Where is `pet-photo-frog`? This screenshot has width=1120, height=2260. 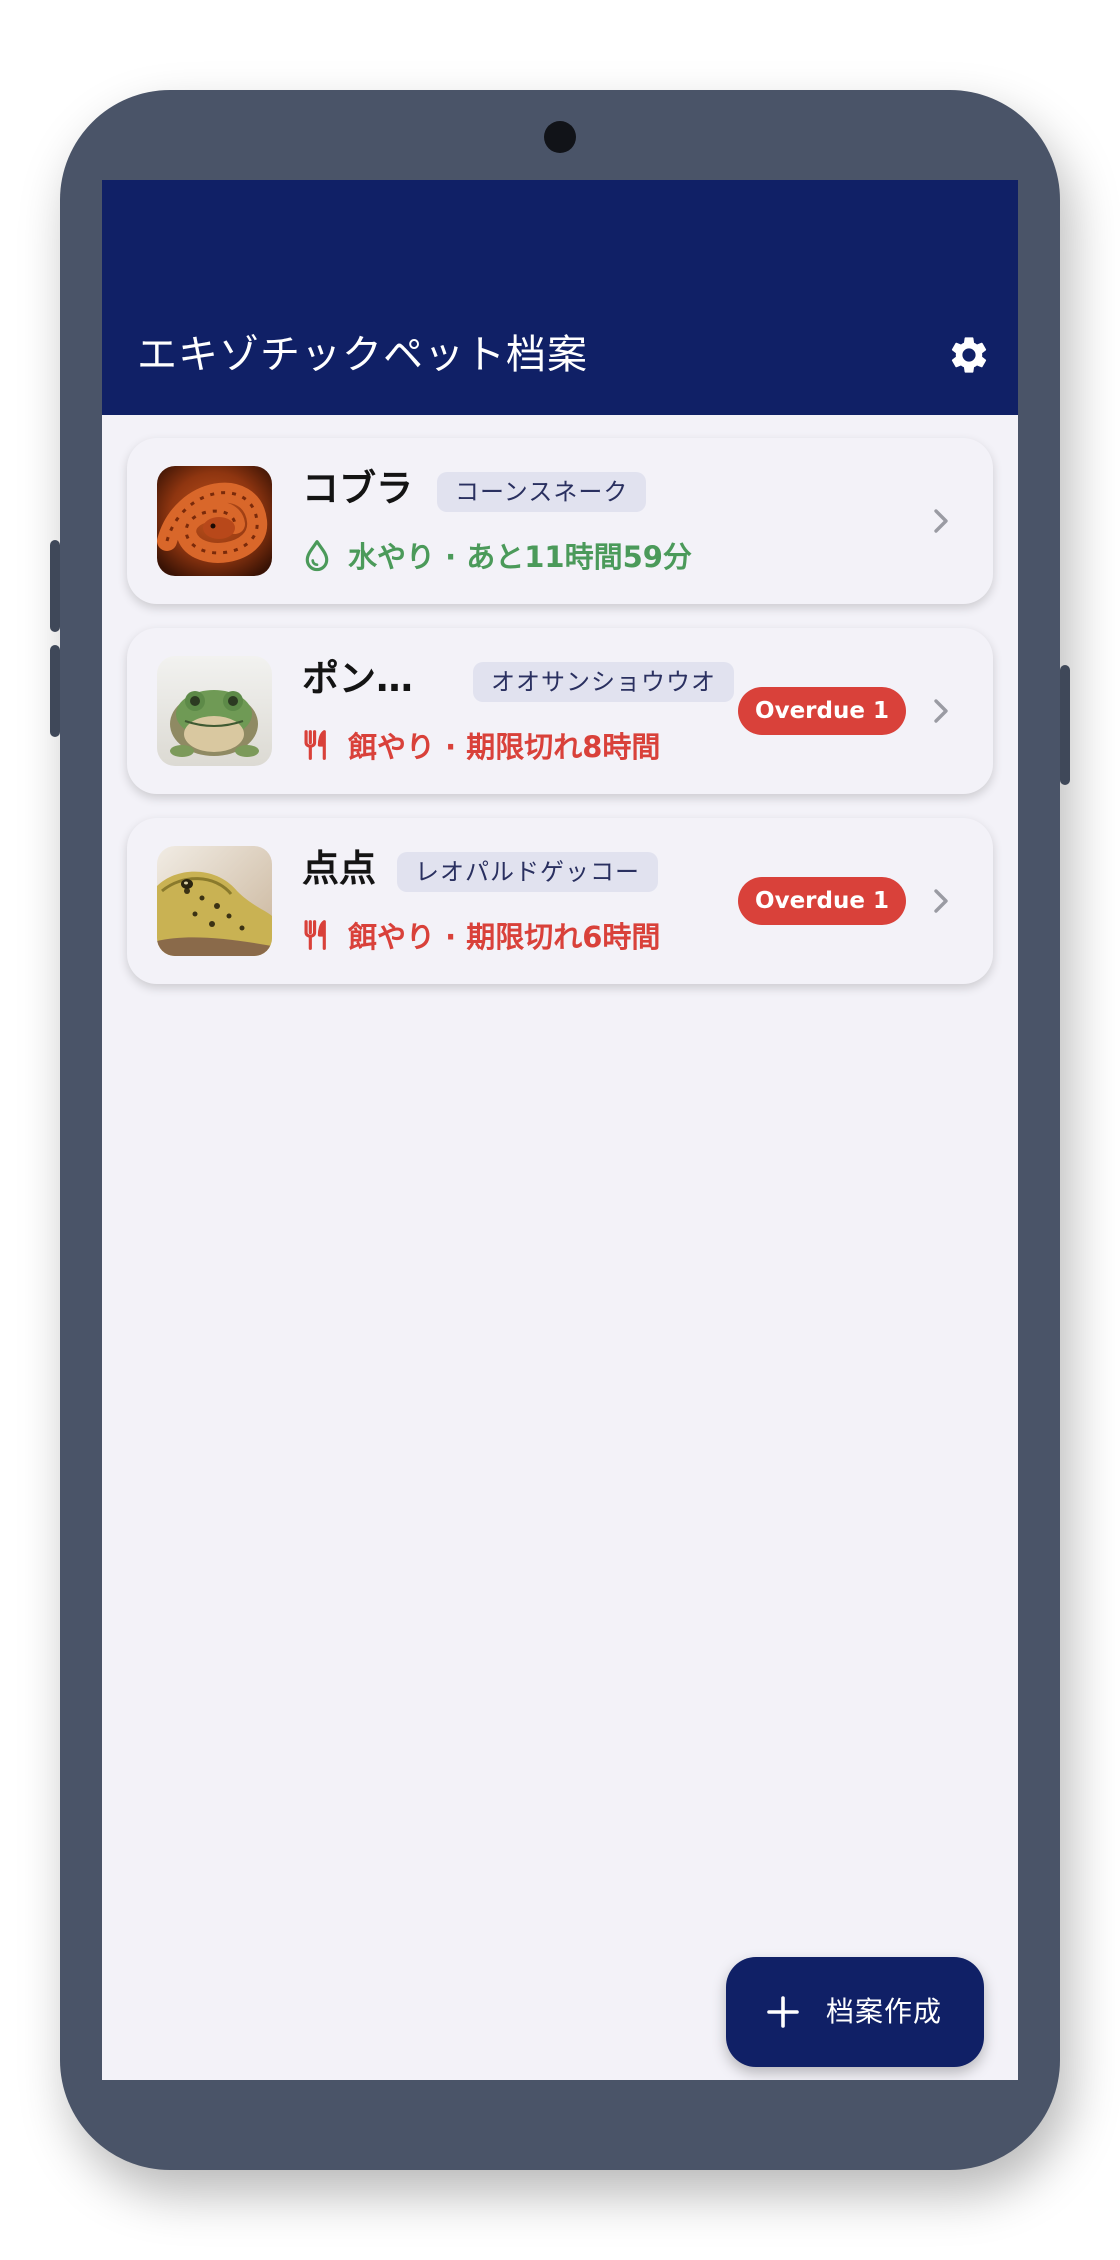
pet-photo-frog is located at coordinates (214, 711).